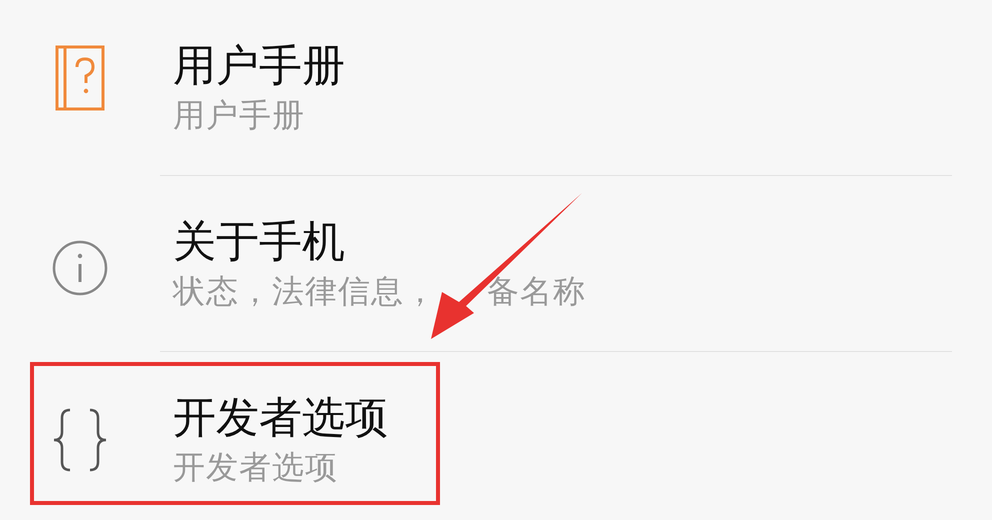  What do you see at coordinates (80, 268) in the screenshot?
I see `info-icon` at bounding box center [80, 268].